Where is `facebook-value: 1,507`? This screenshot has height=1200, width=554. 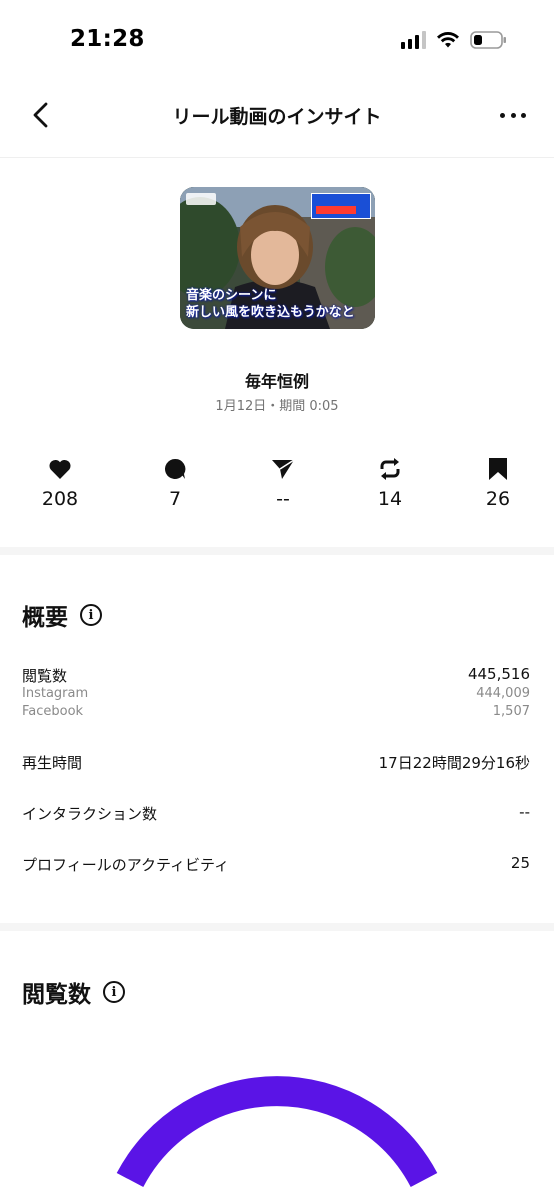
facebook-value: 1,507 is located at coordinates (511, 711).